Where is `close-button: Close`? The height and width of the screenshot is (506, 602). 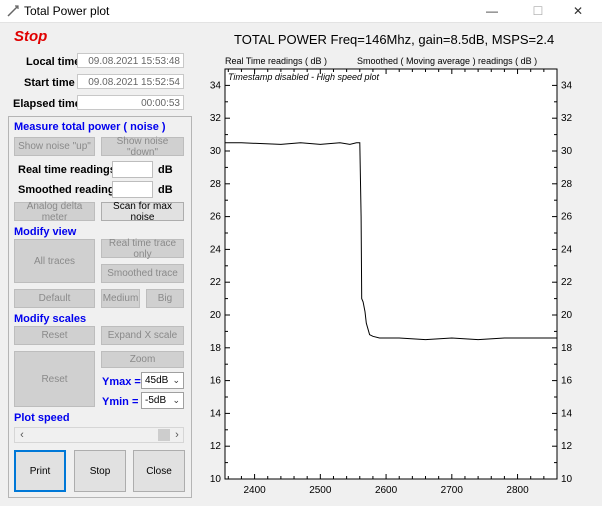 close-button: Close is located at coordinates (159, 471).